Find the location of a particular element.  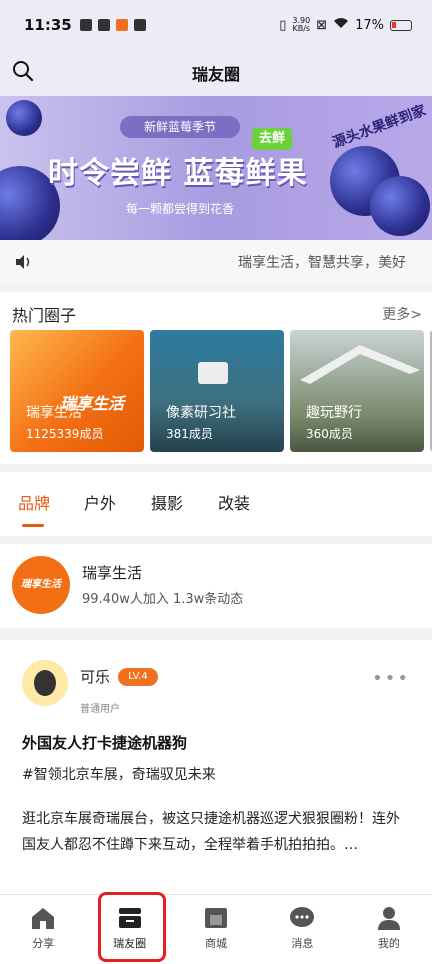

store-notification-icon is located at coordinates (121, 25).